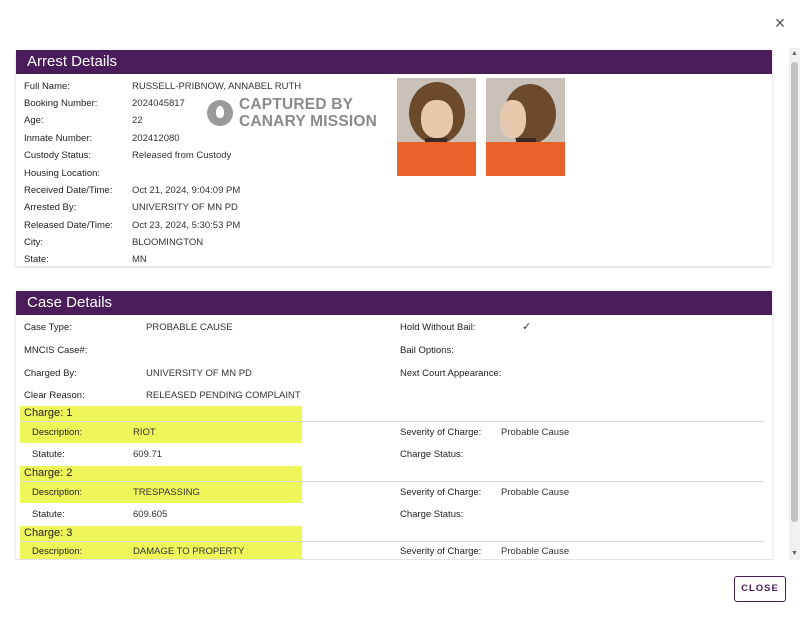  What do you see at coordinates (48, 327) in the screenshot?
I see `case-type-label: Case Type:` at bounding box center [48, 327].